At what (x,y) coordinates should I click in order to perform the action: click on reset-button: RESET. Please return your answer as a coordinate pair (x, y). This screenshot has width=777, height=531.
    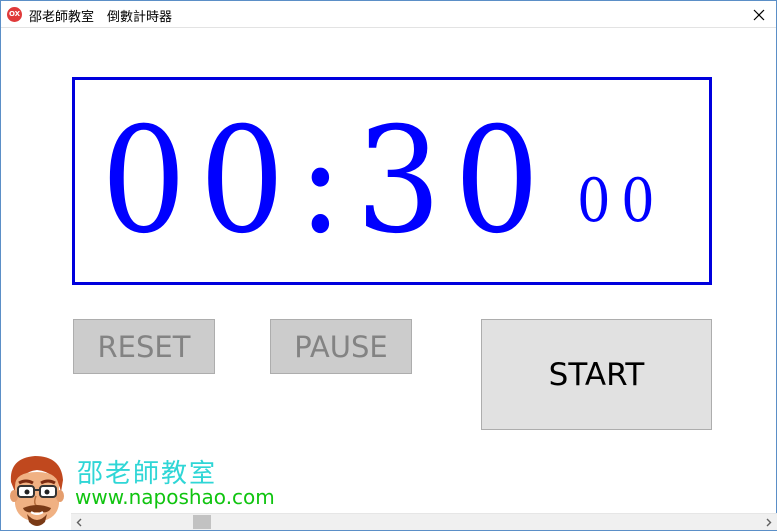
    Looking at the image, I should click on (144, 346).